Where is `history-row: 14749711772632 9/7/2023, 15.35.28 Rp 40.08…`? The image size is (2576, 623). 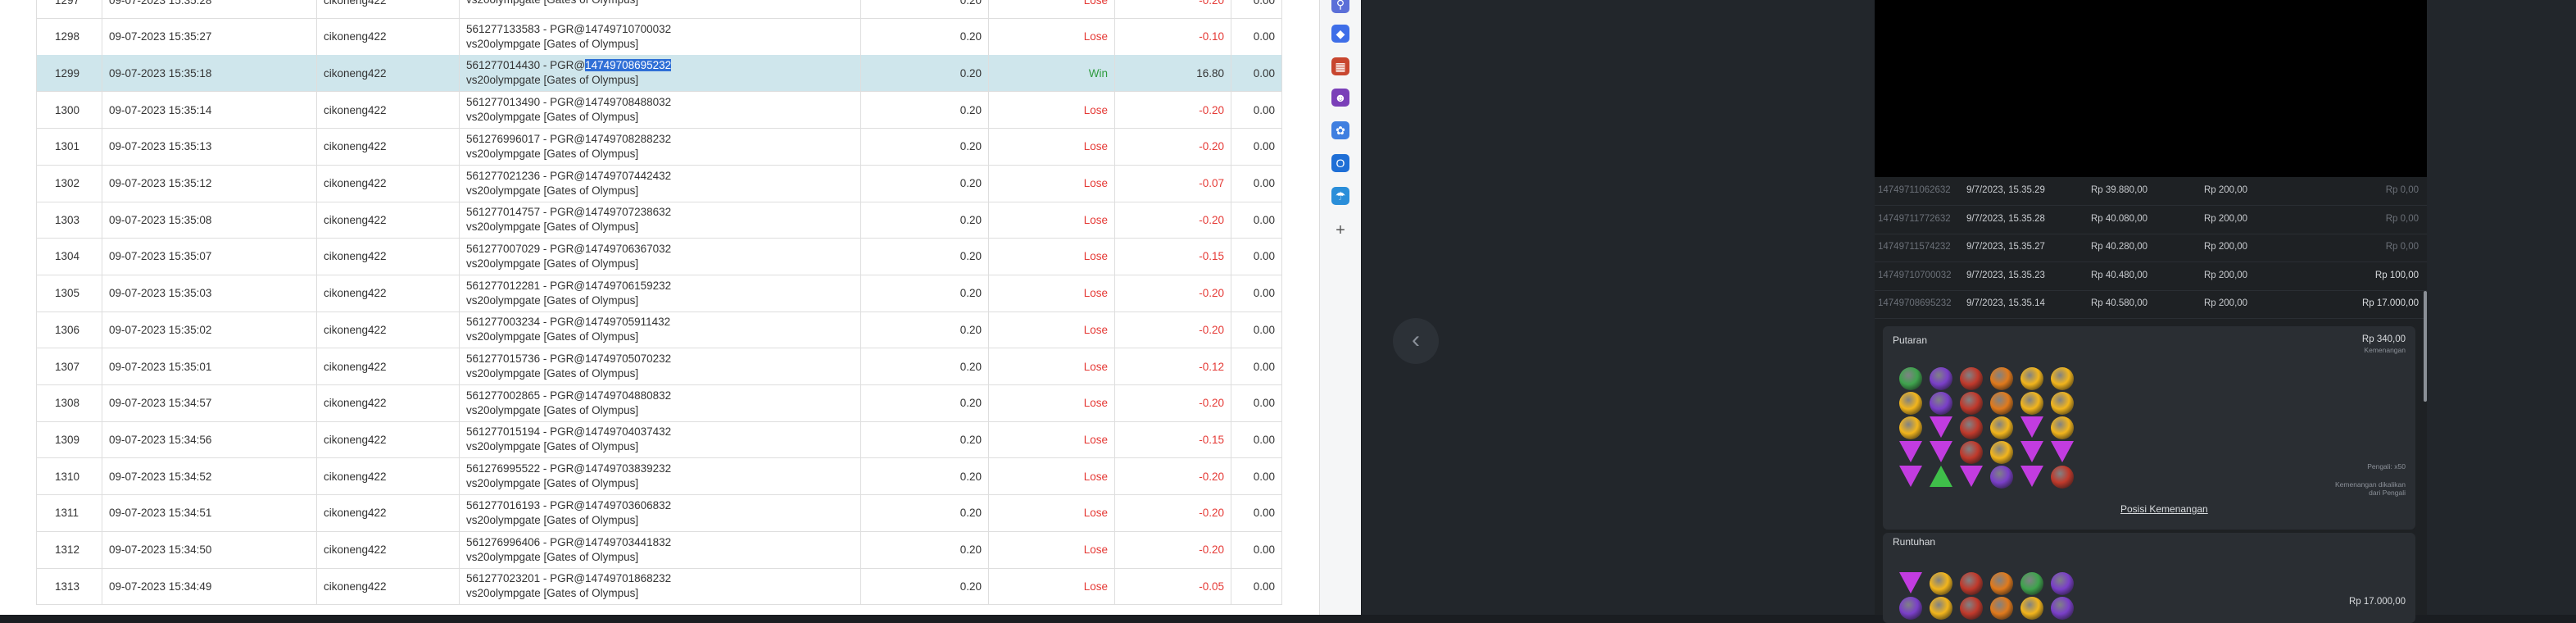
history-row: 14749711772632 9/7/2023, 15.35.28 Rp 40.08… is located at coordinates (2151, 220).